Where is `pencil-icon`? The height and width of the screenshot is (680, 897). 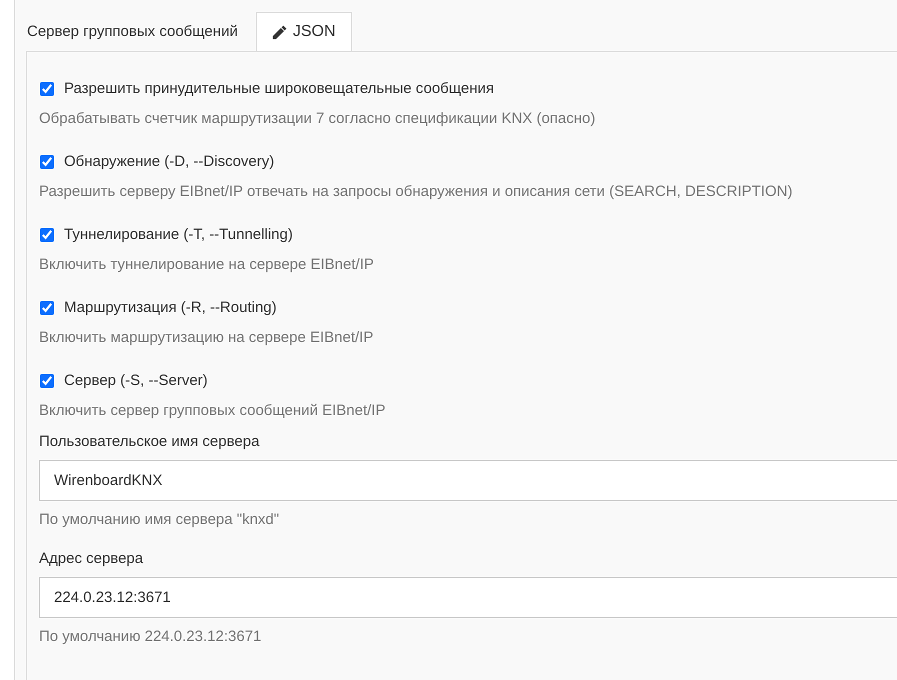
pencil-icon is located at coordinates (279, 32).